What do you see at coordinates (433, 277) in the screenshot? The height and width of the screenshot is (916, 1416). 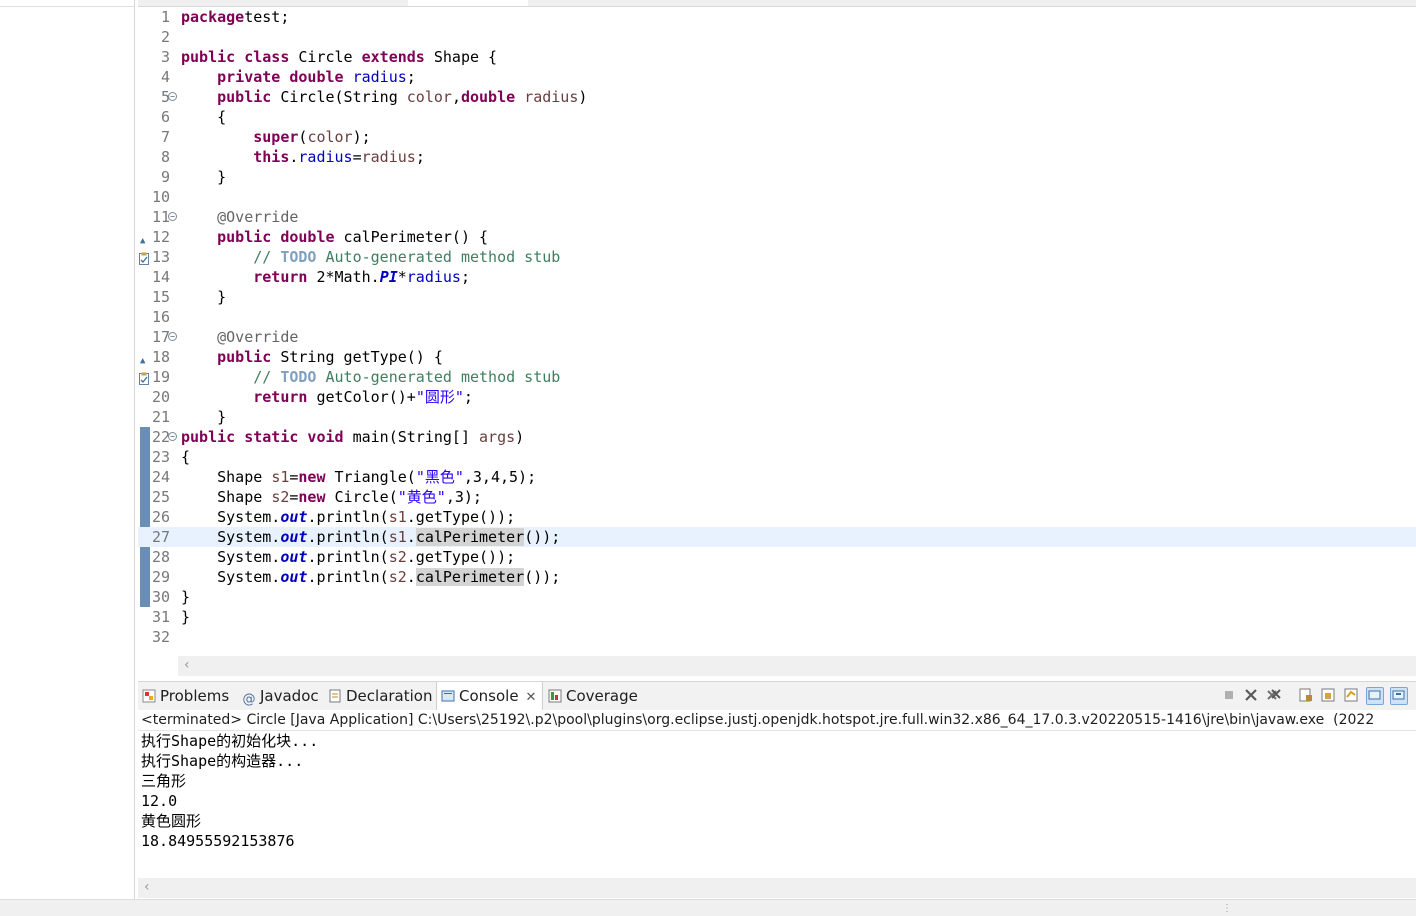 I see `code-token: radius` at bounding box center [433, 277].